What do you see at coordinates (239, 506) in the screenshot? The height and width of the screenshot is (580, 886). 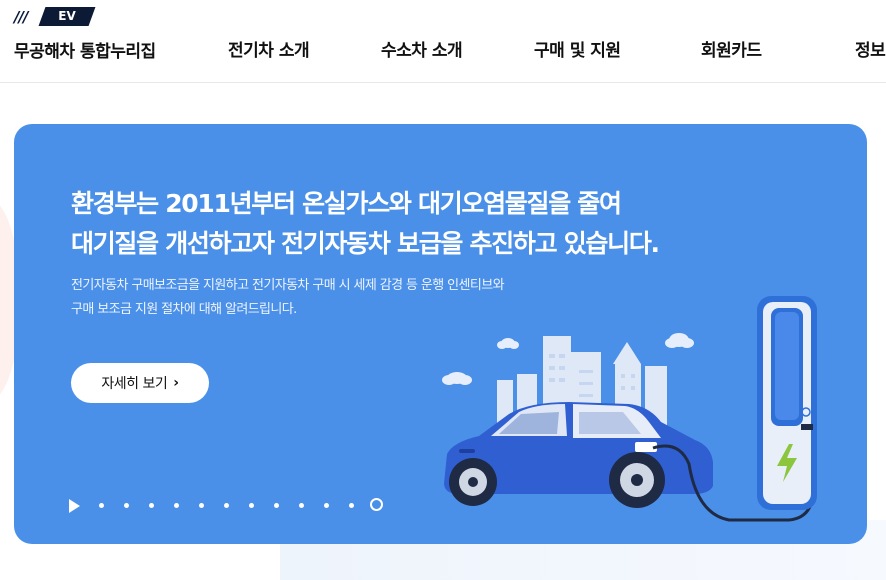 I see `slide-pager` at bounding box center [239, 506].